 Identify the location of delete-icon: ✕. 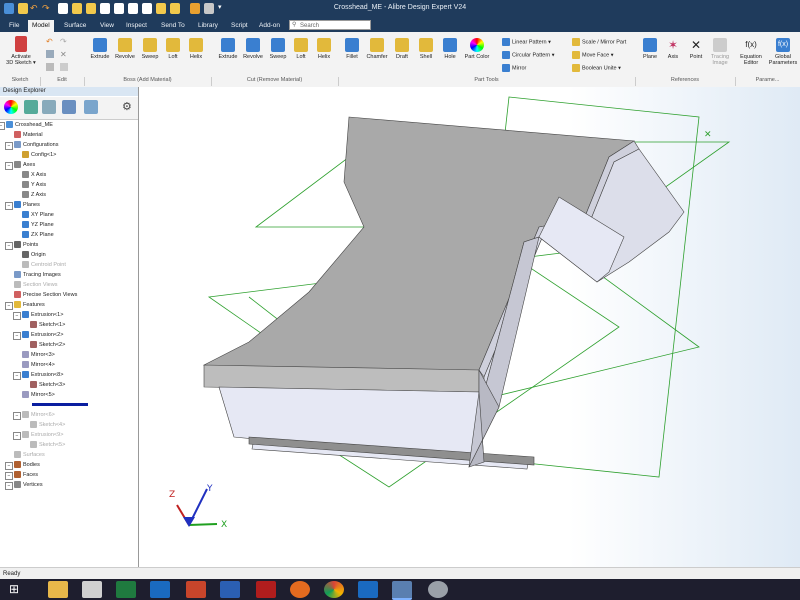
(64, 54).